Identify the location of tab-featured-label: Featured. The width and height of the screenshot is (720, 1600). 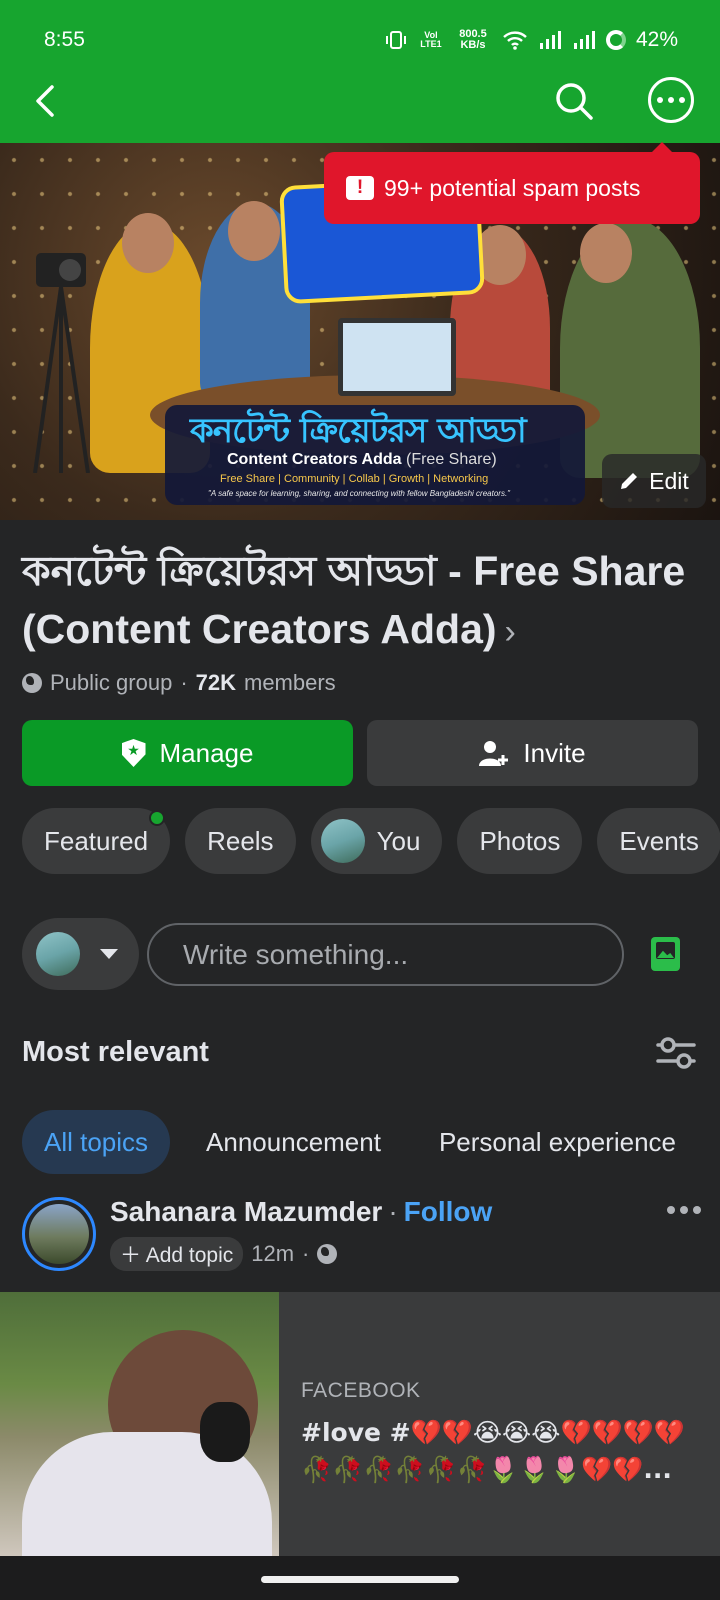
(96, 840).